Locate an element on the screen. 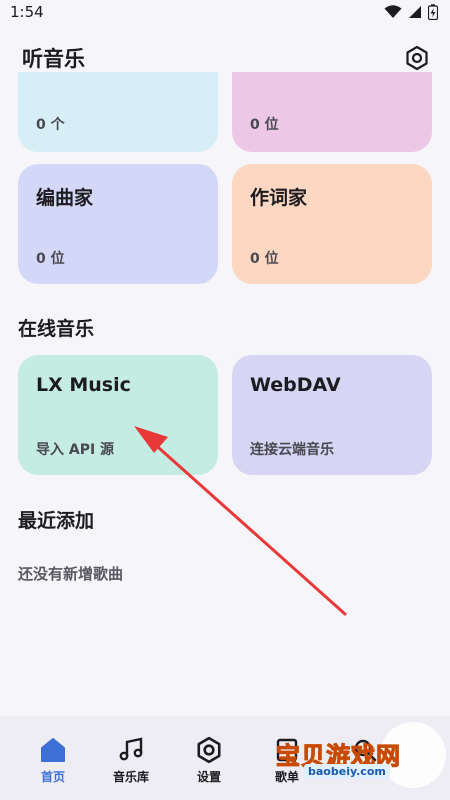 This screenshot has height=800, width=450. card-lx-music: LX Music 导入 API 源 is located at coordinates (118, 415).